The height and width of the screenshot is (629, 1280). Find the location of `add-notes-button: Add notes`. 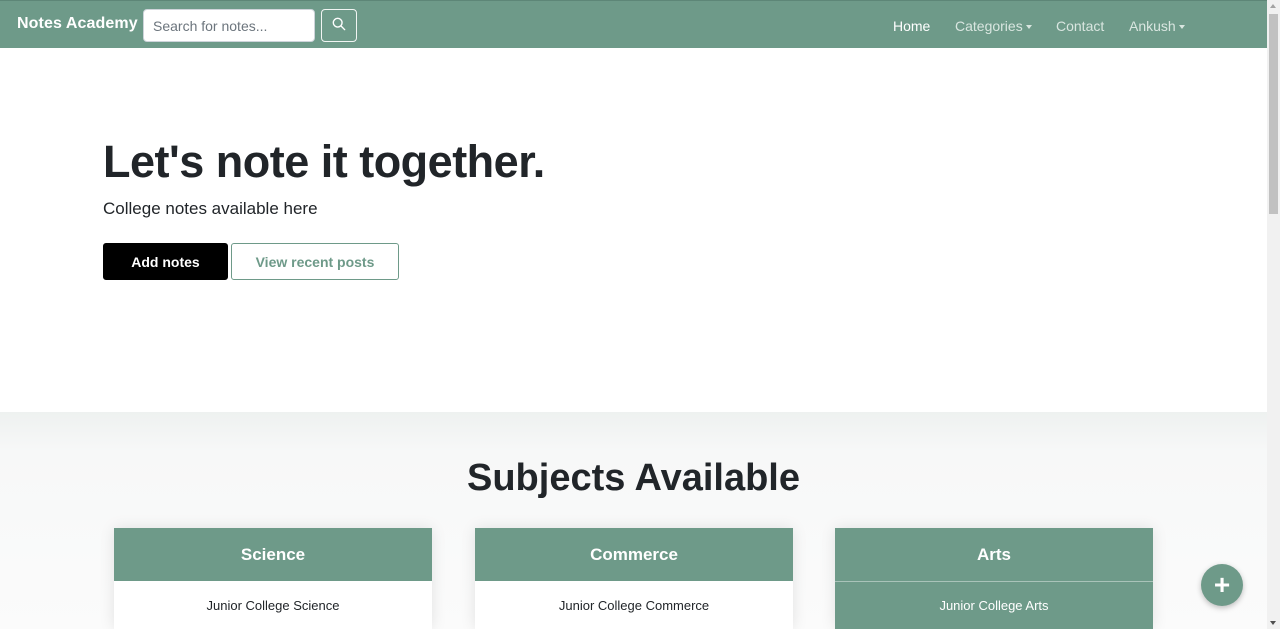

add-notes-button: Add notes is located at coordinates (165, 261).